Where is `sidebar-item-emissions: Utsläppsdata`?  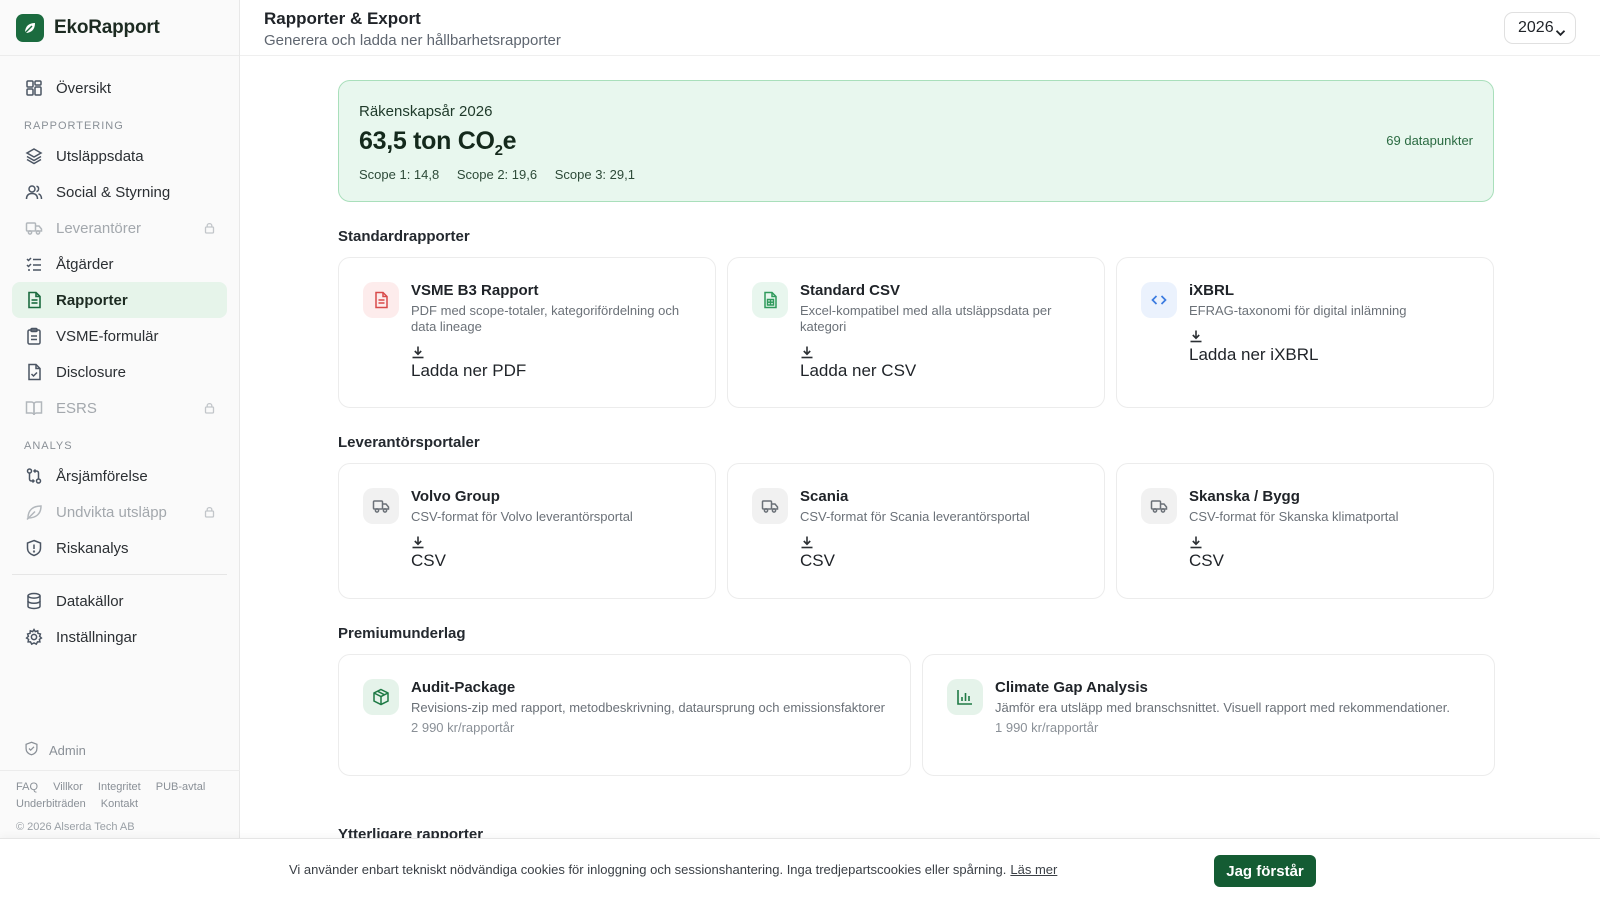
sidebar-item-emissions: Utsläppsdata is located at coordinates (119, 156).